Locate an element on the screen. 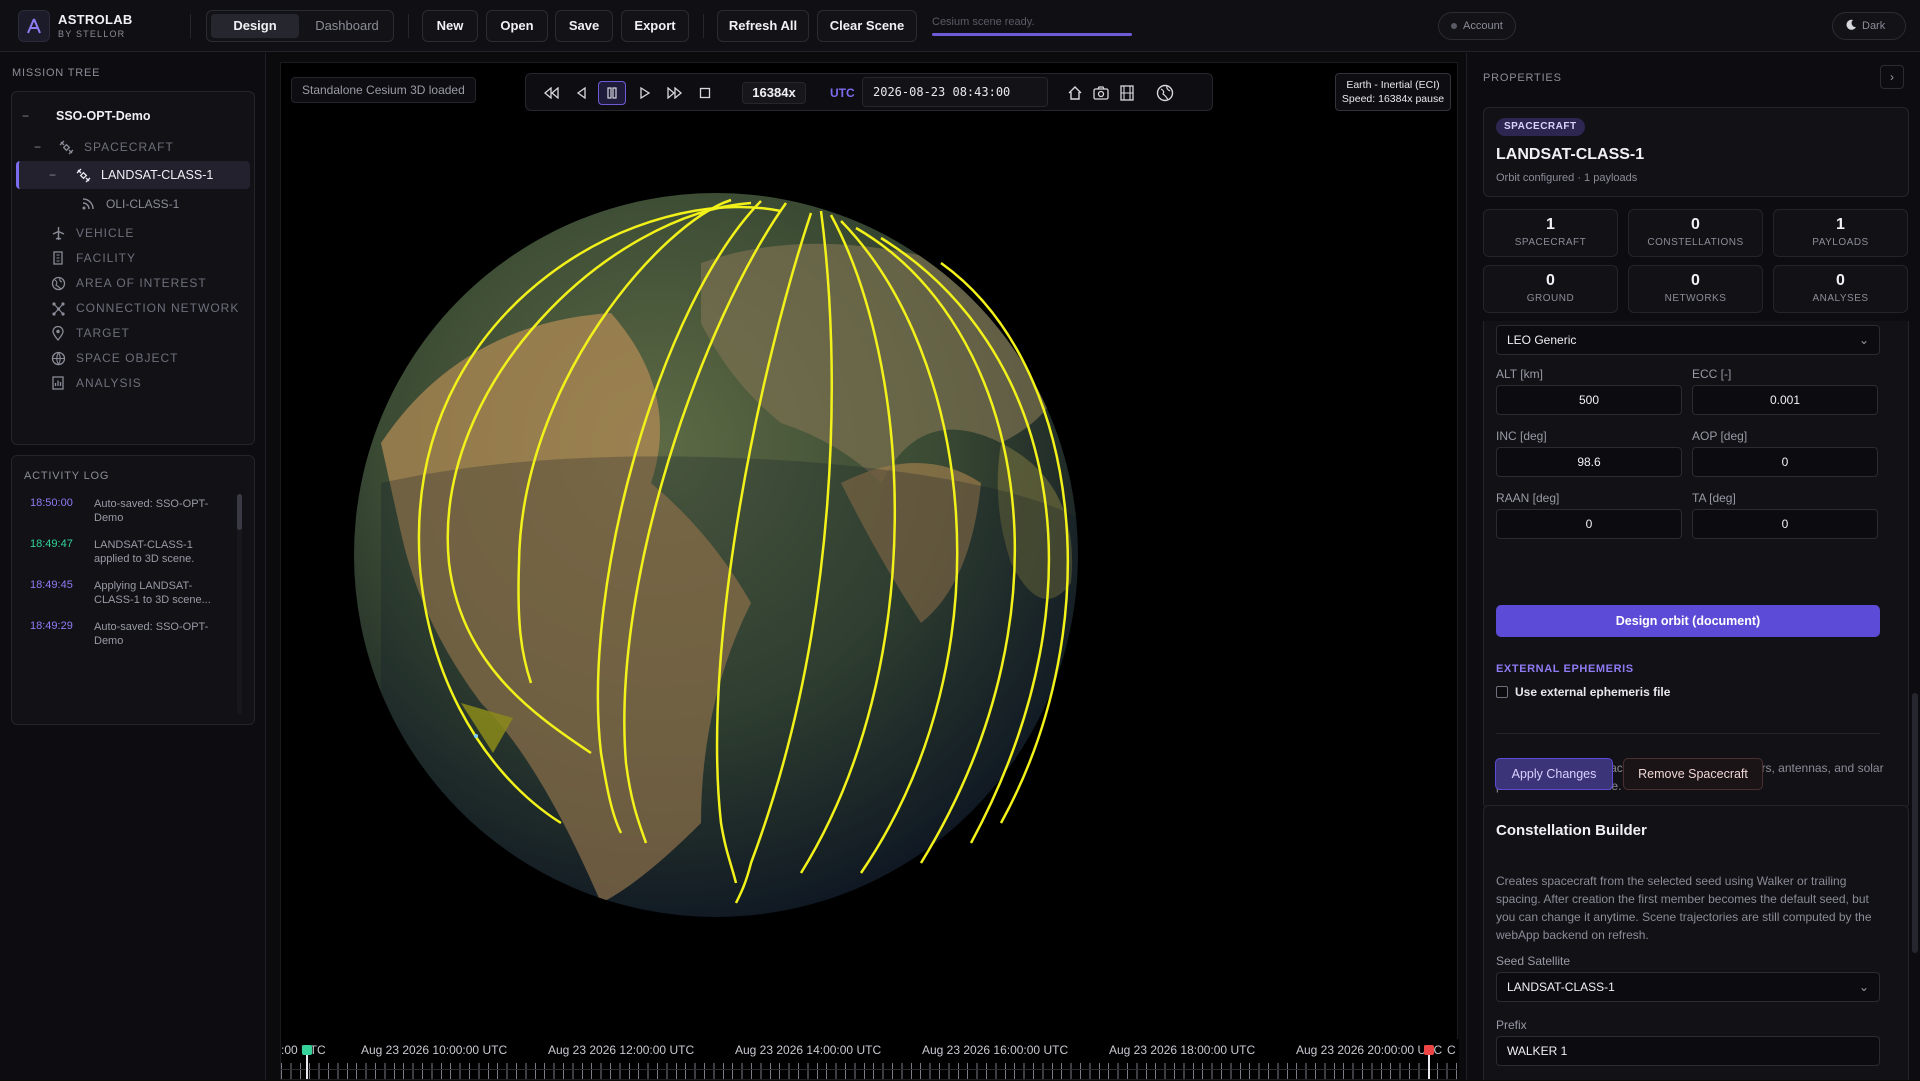 The image size is (1920, 1081). tree-item-space-object: SPACE OBJECT is located at coordinates (133, 358).